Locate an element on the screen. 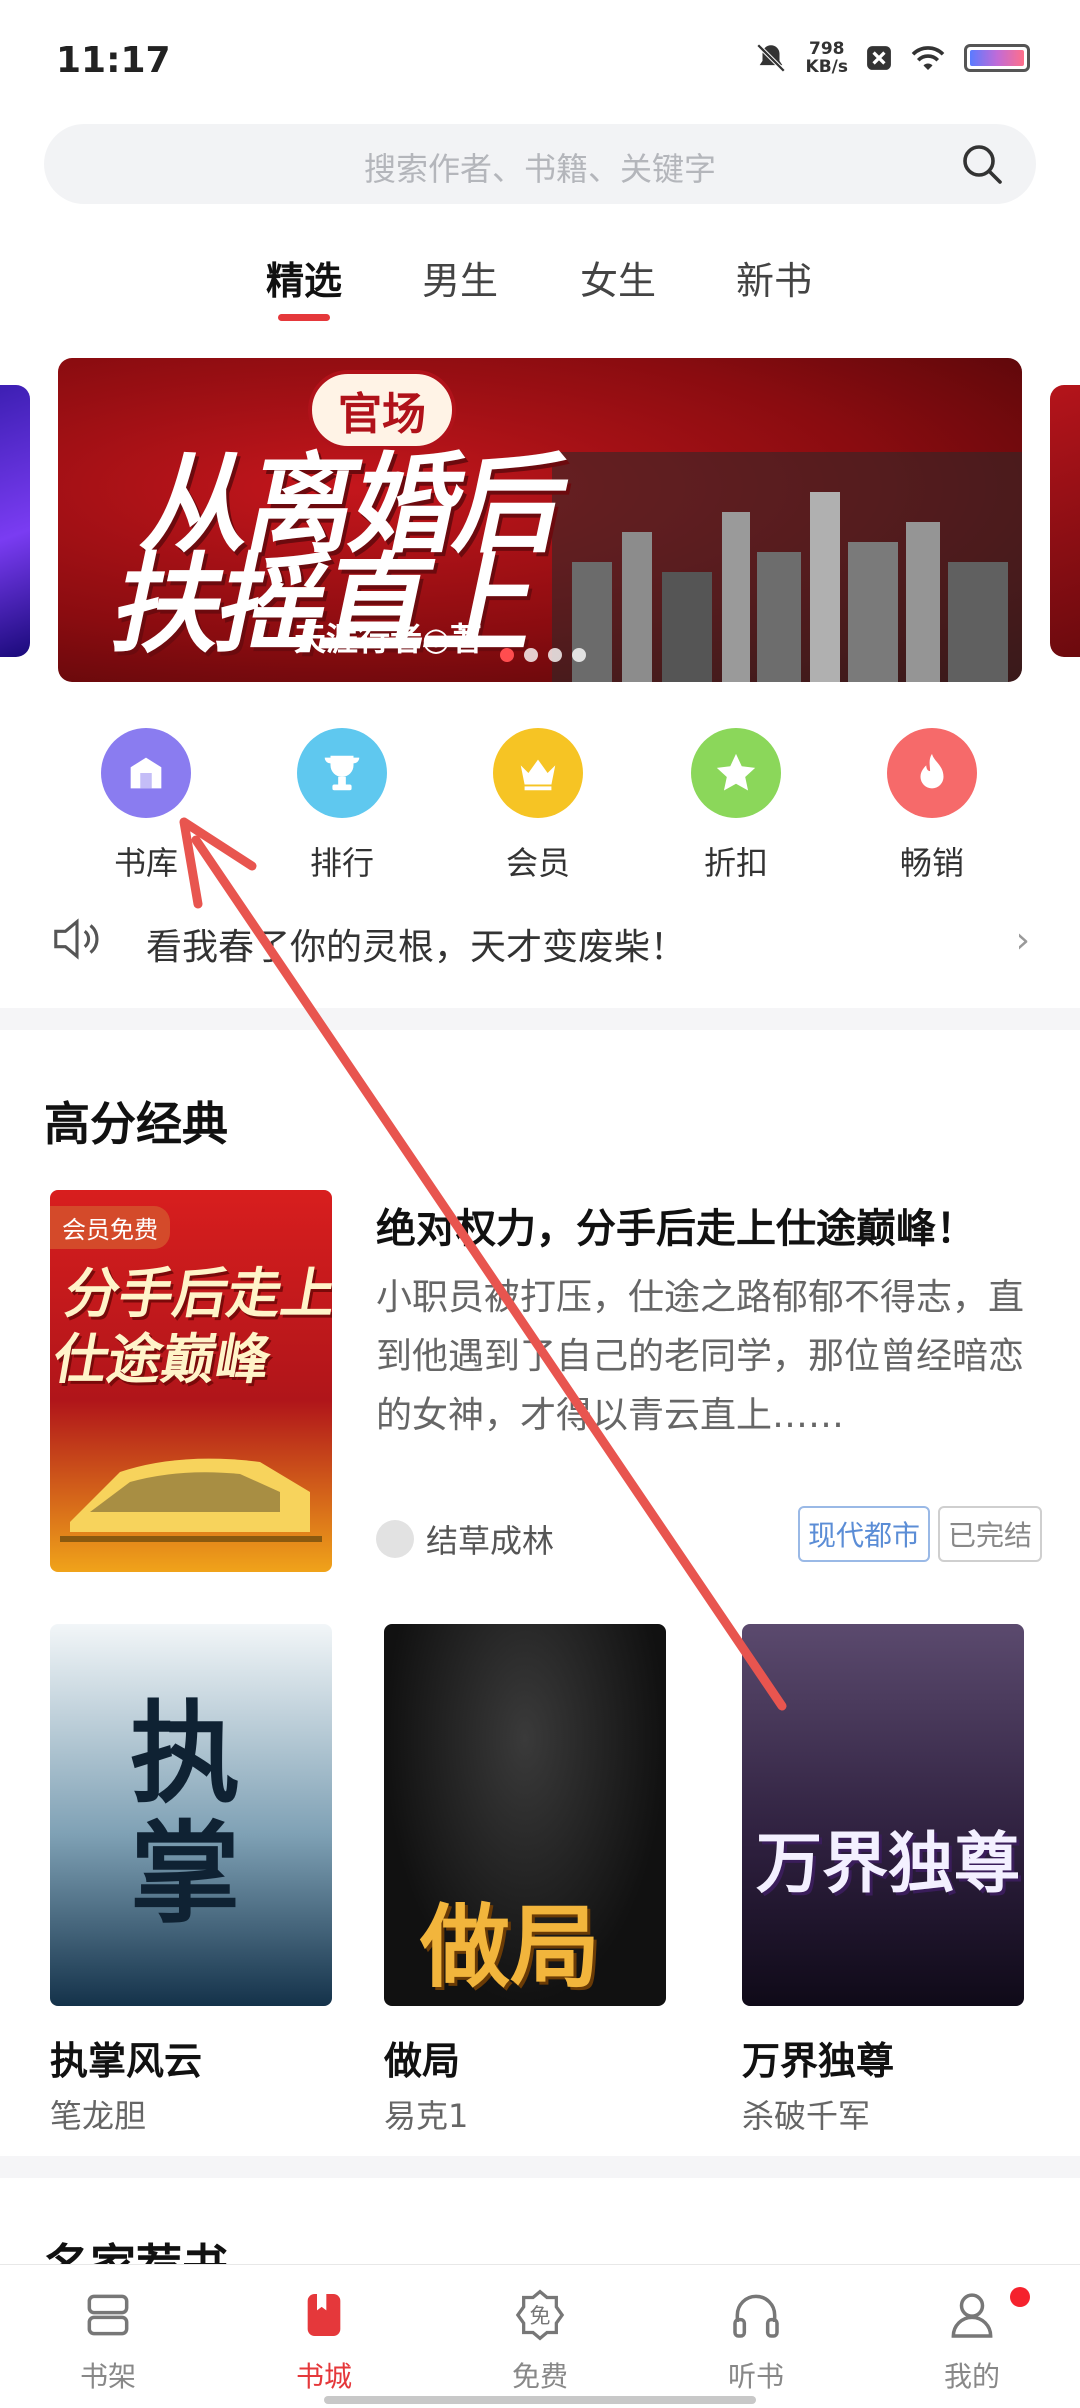 The image size is (1080, 2408). search-bar: 搜索作者、书籍、关键字 is located at coordinates (540, 164).